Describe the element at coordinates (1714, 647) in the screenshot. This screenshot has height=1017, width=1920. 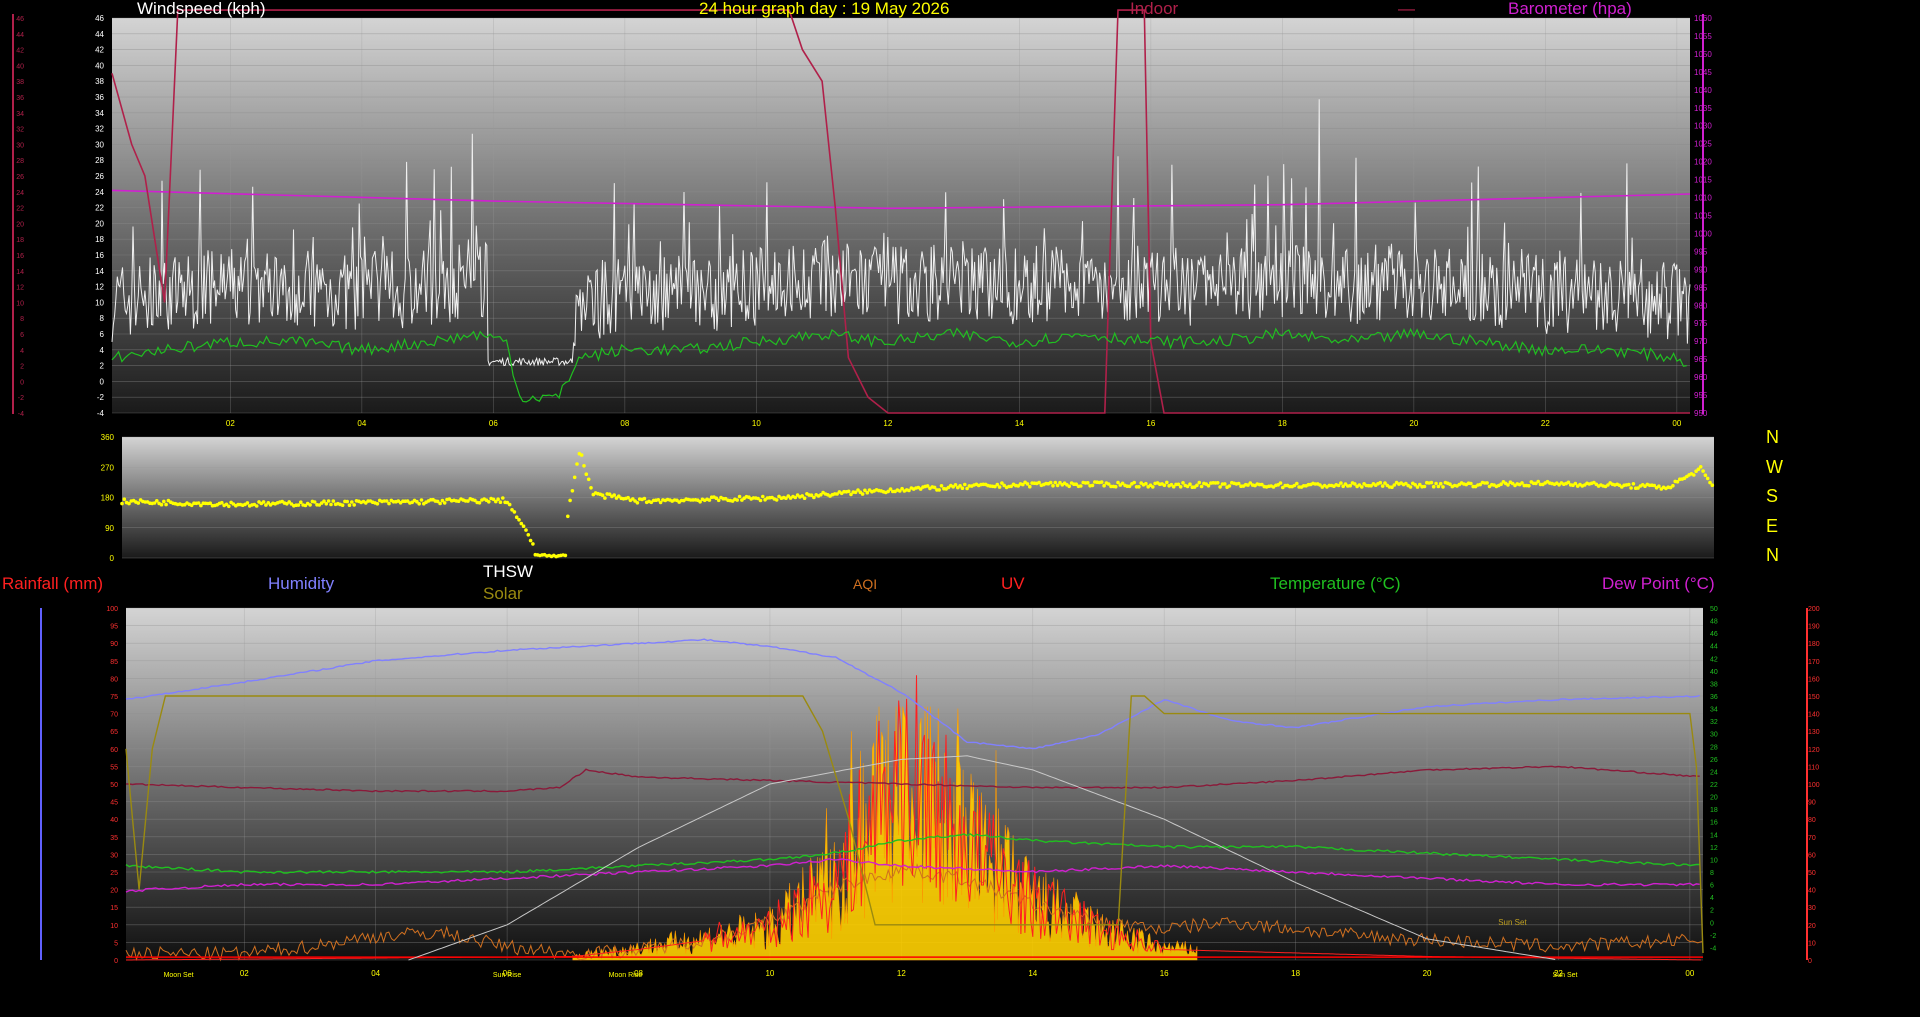
I see `temperature-tick-label: 44` at that location.